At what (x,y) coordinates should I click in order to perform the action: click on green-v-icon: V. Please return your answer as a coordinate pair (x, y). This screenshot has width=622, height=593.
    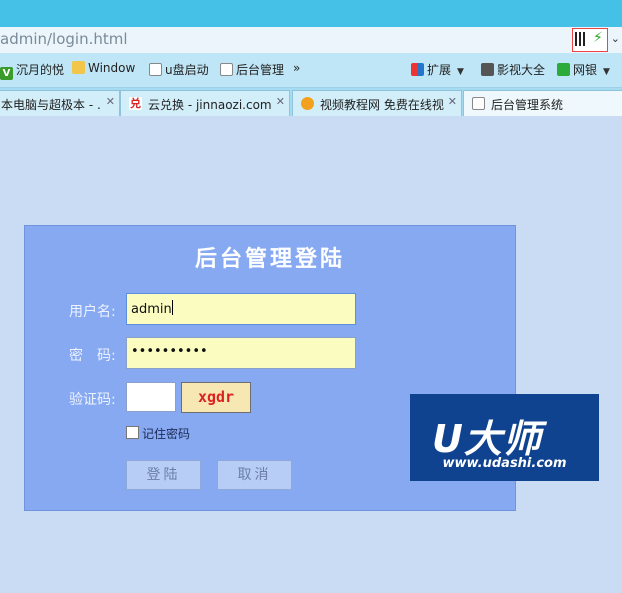
    Looking at the image, I should click on (6, 73).